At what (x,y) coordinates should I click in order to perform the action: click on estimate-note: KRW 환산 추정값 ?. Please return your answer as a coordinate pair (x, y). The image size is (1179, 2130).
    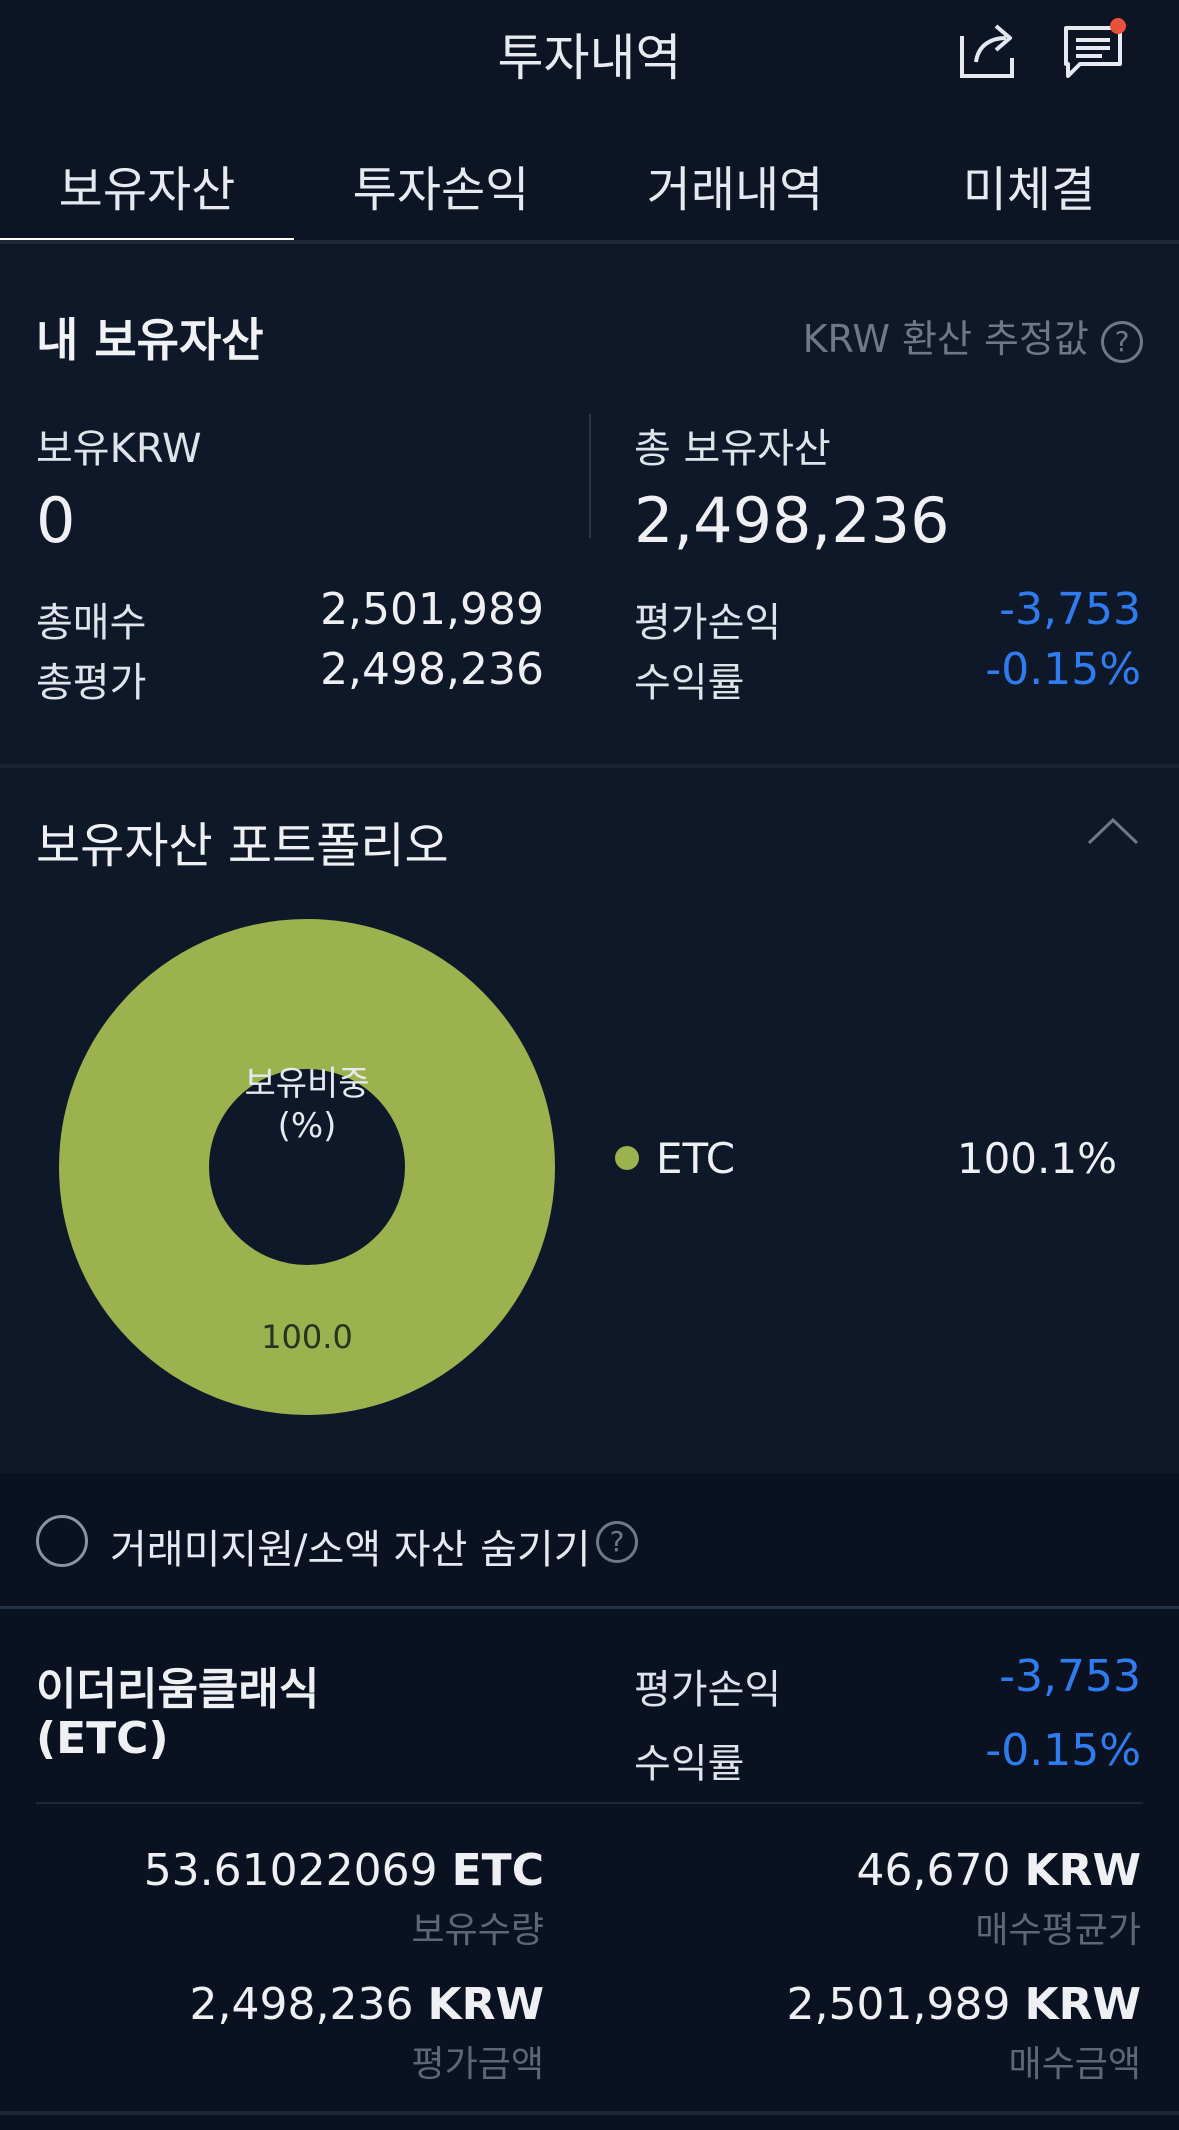
    Looking at the image, I should click on (973, 335).